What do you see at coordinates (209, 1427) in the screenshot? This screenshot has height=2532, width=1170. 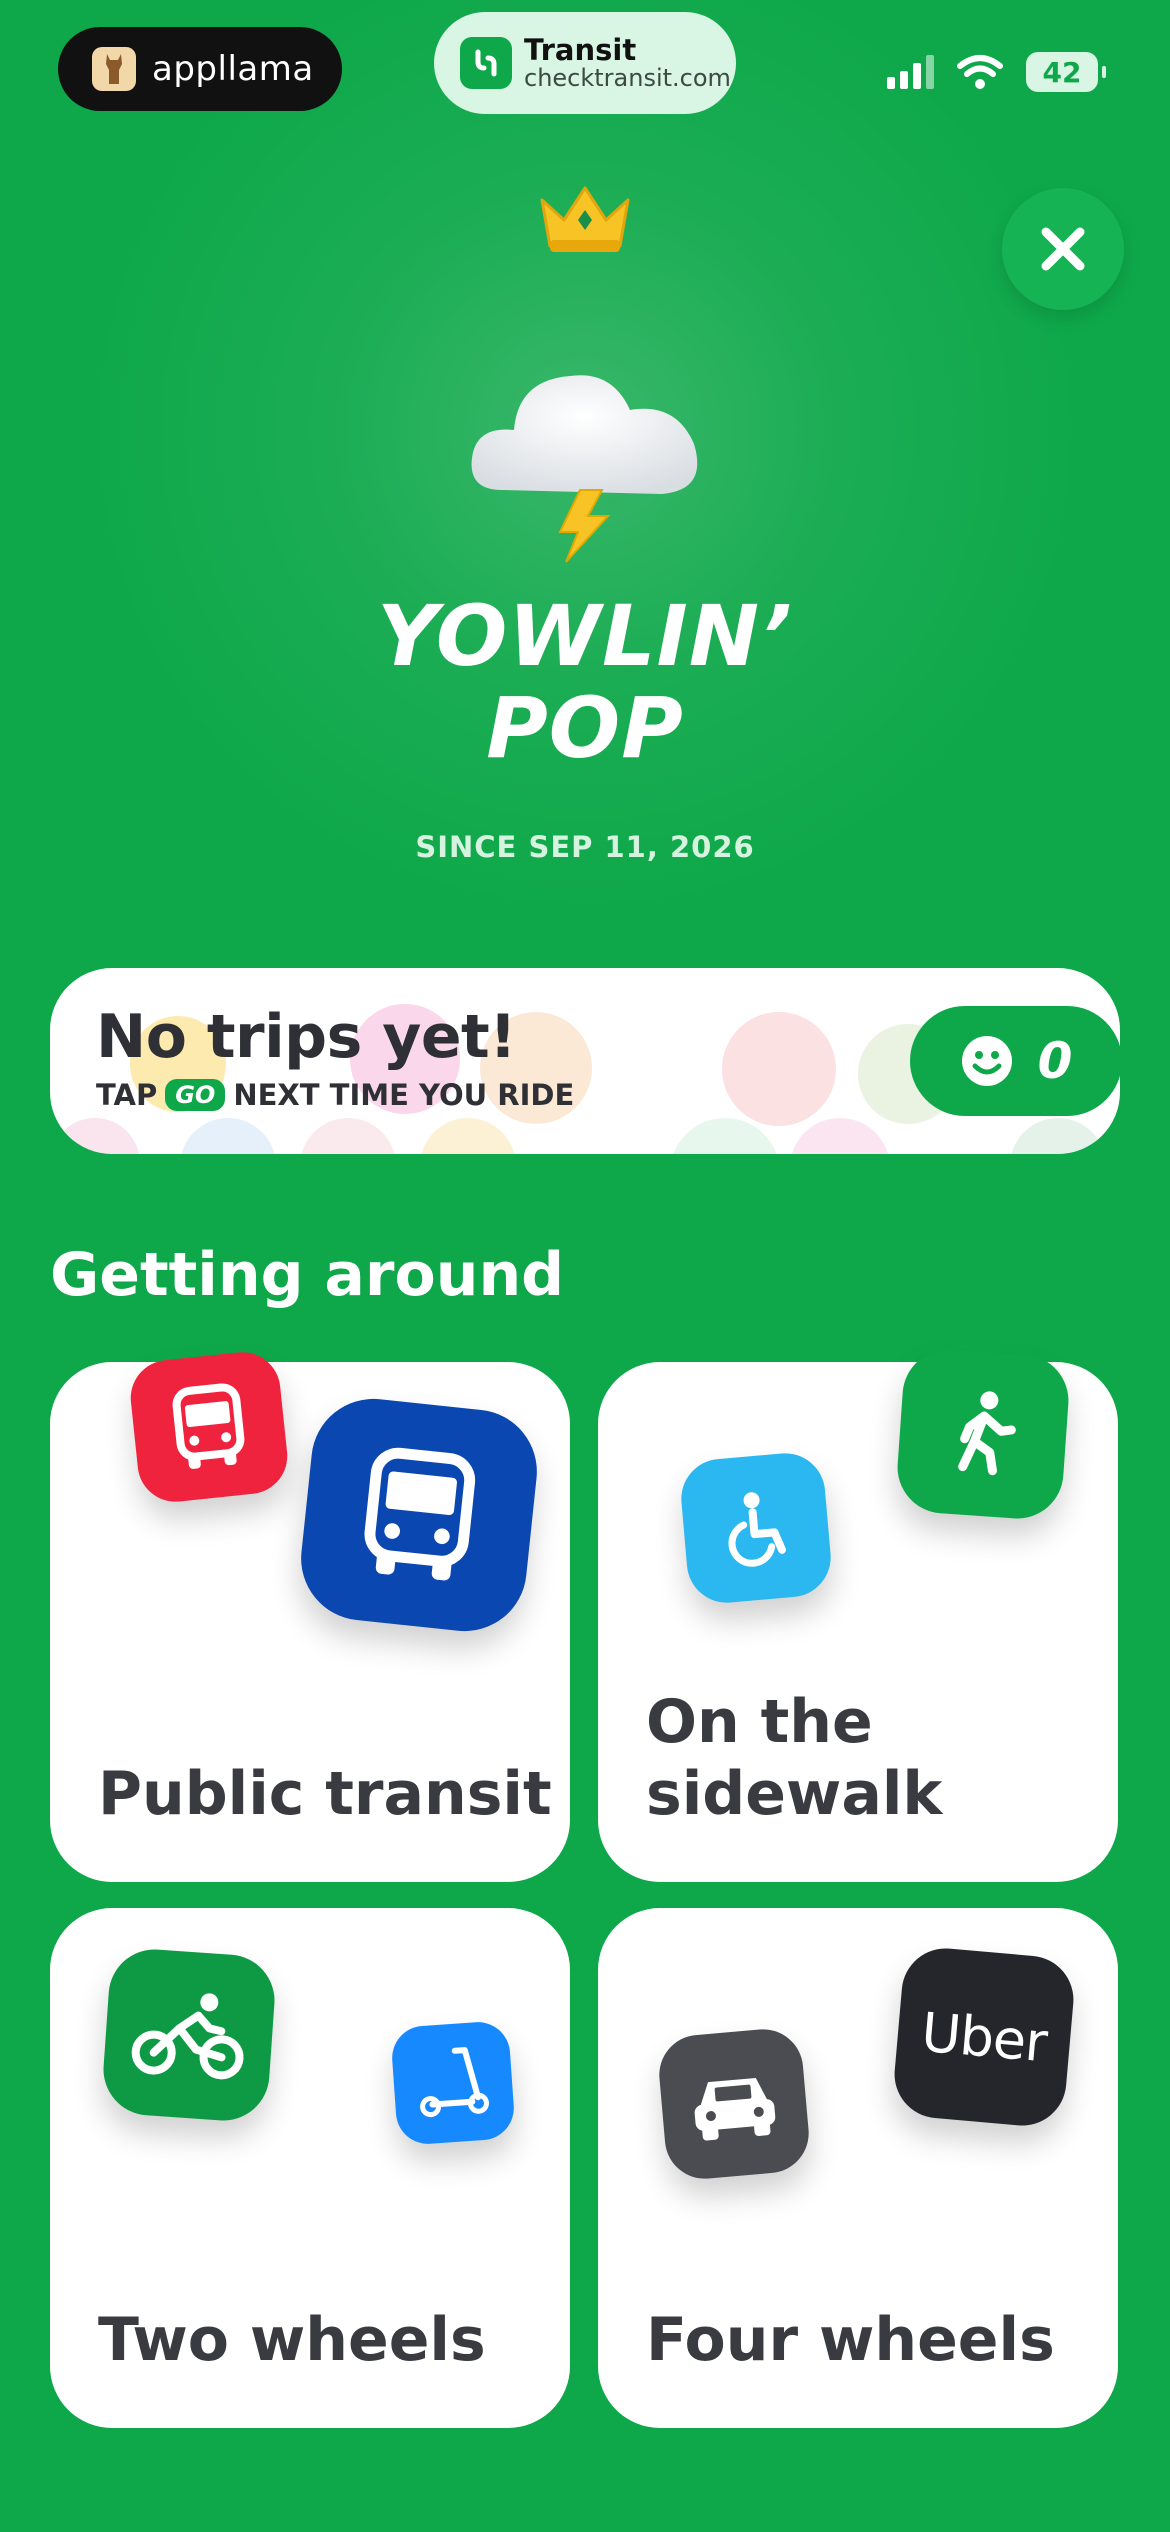 I see `red-bus-icon` at bounding box center [209, 1427].